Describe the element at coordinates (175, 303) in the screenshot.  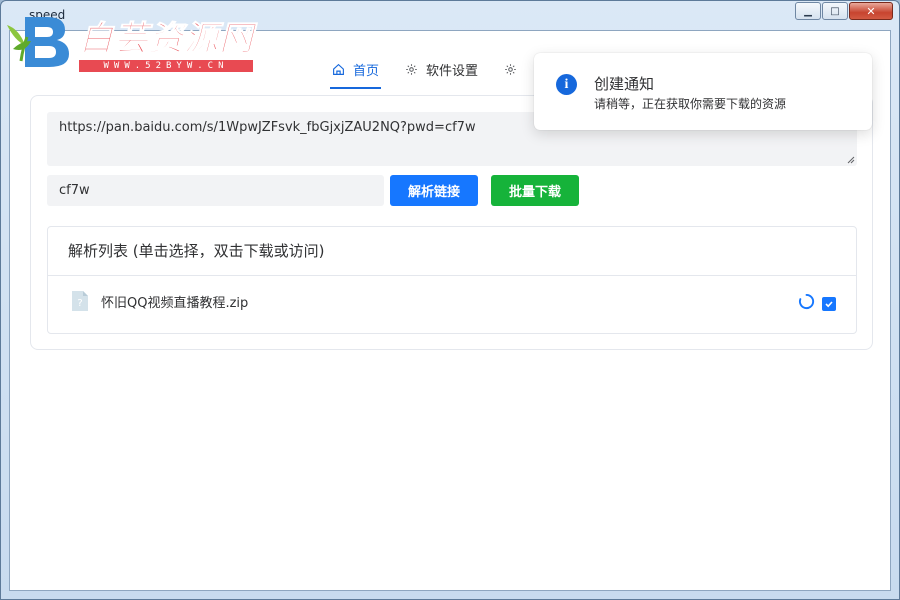
I see `file-name: 怀旧QQ视频直播教程.zip` at that location.